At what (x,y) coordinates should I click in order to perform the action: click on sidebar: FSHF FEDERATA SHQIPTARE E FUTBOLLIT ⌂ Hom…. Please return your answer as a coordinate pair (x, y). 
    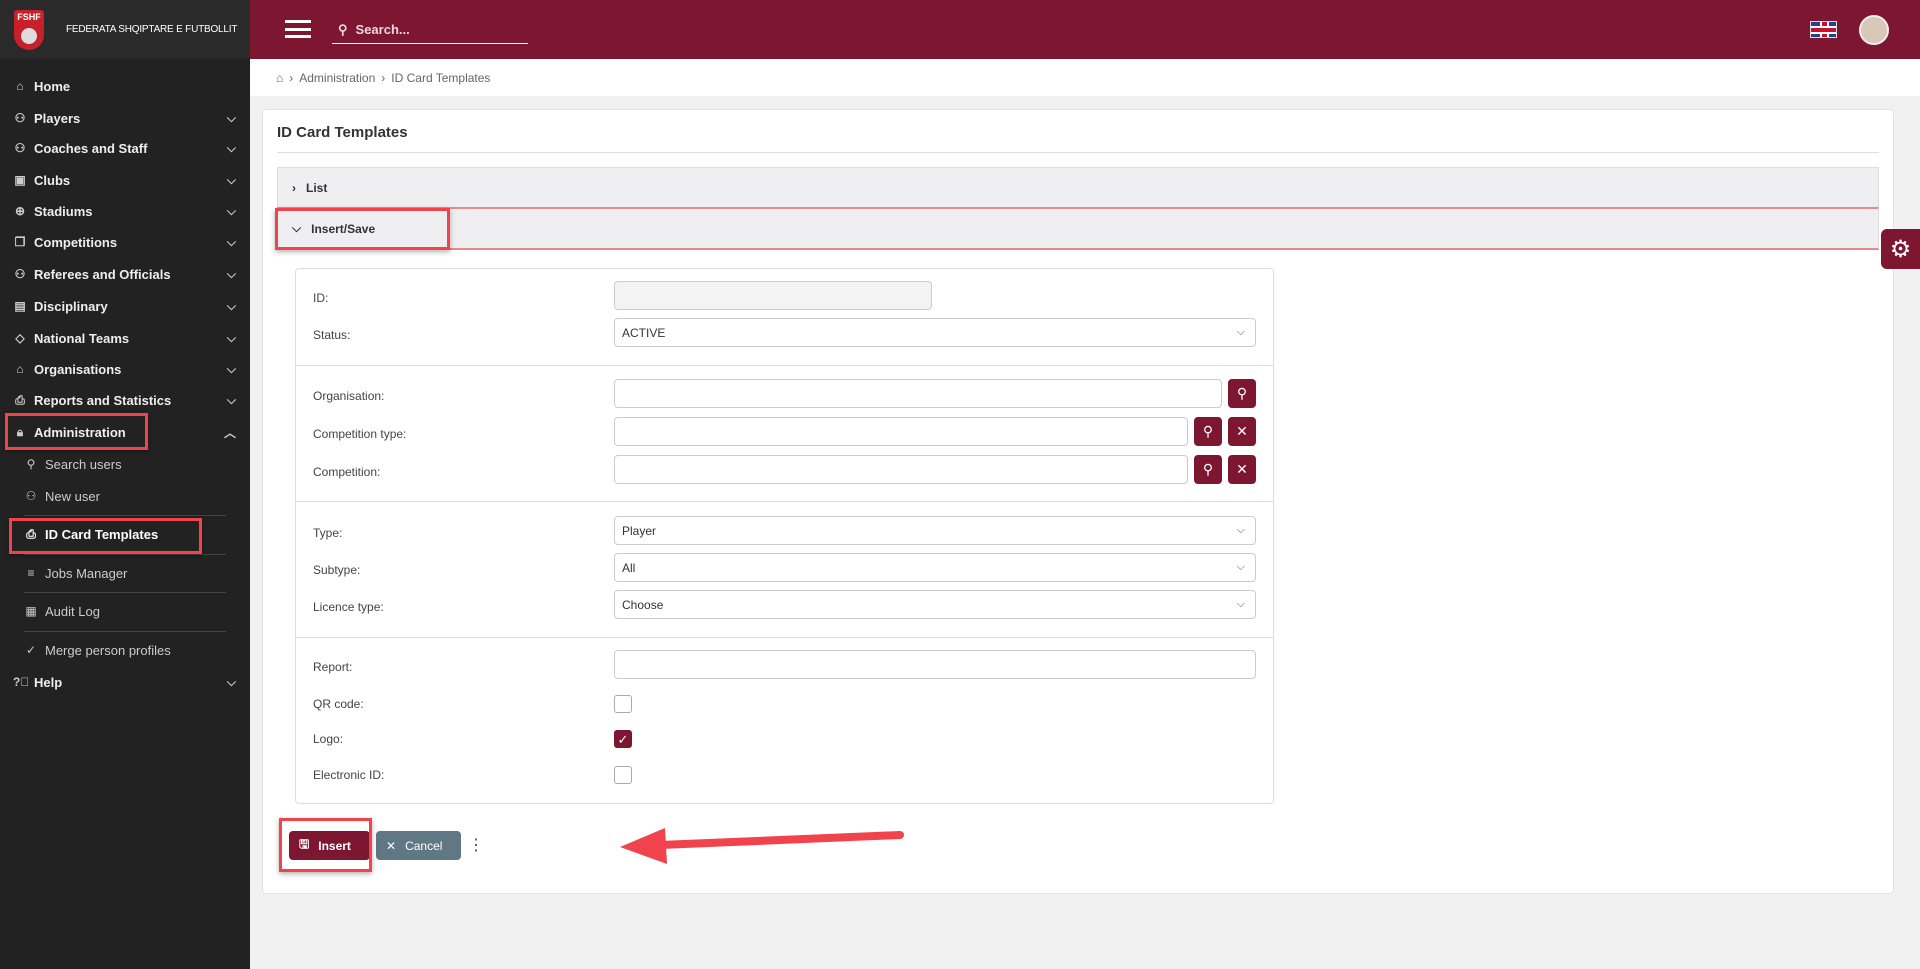
    Looking at the image, I should click on (125, 484).